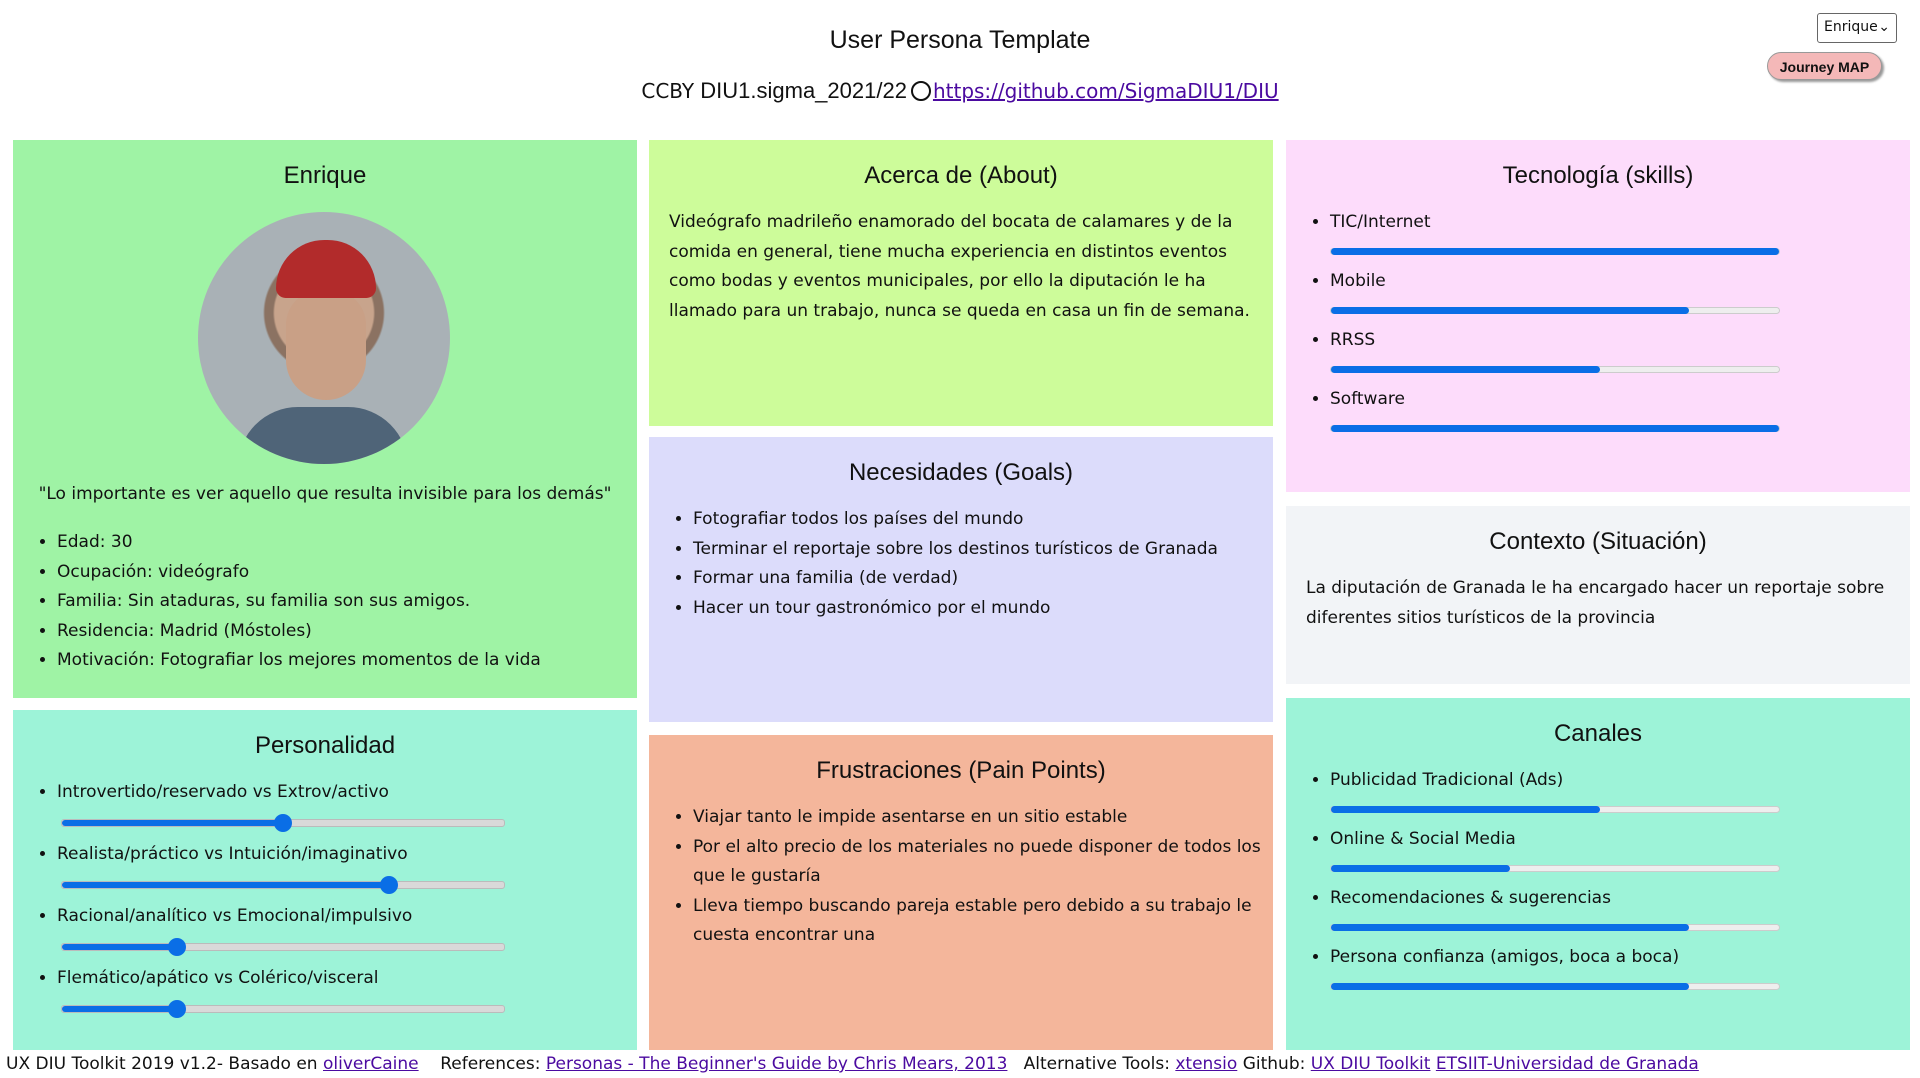 This screenshot has height=1078, width=1920. I want to click on trait-item: Flemático/apático vs Colérico/visceral, so click(196, 979).